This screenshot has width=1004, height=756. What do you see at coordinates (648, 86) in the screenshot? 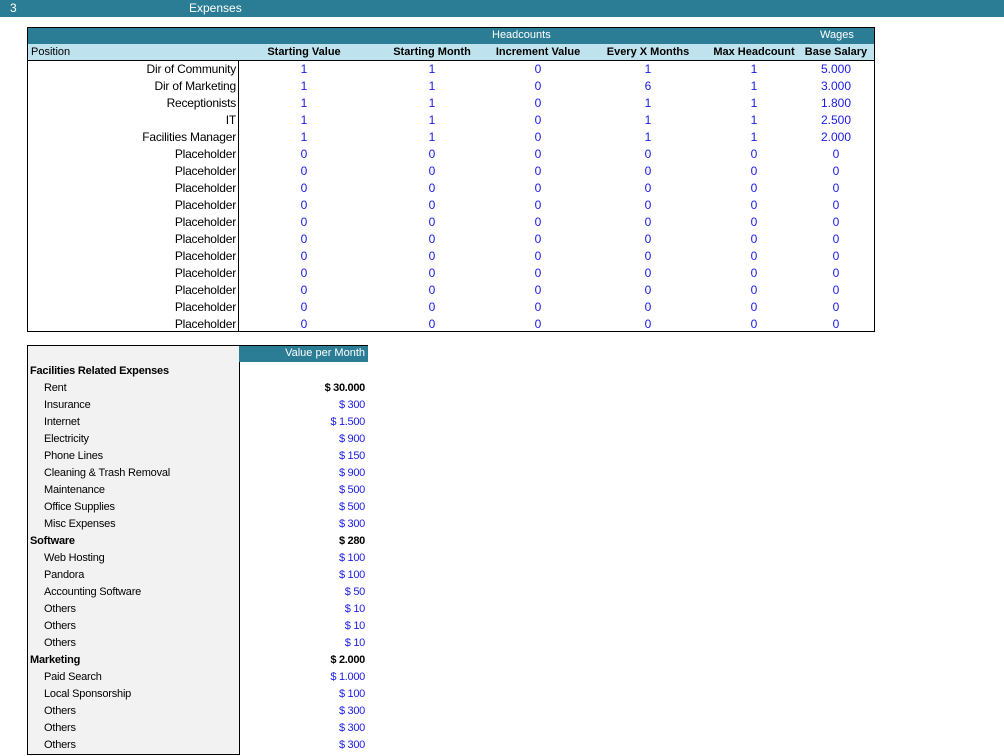
I see `every-x-months-cell: 6` at bounding box center [648, 86].